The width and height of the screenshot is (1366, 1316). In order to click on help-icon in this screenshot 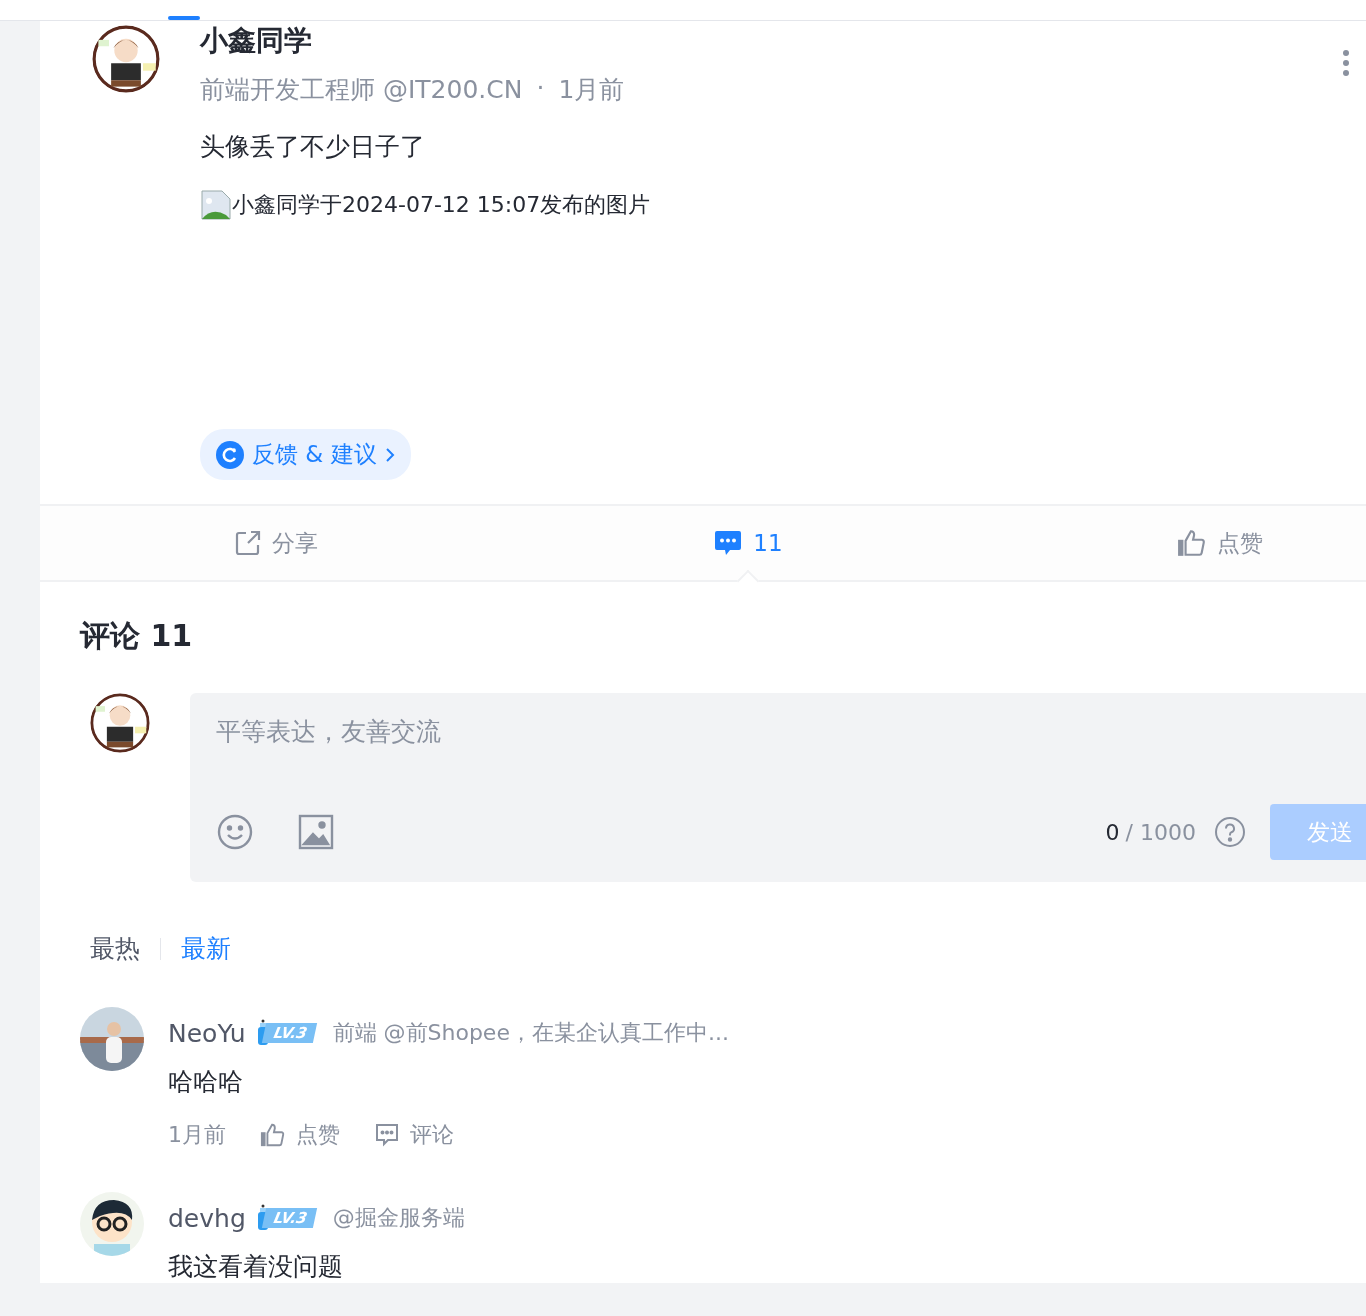, I will do `click(1230, 832)`.